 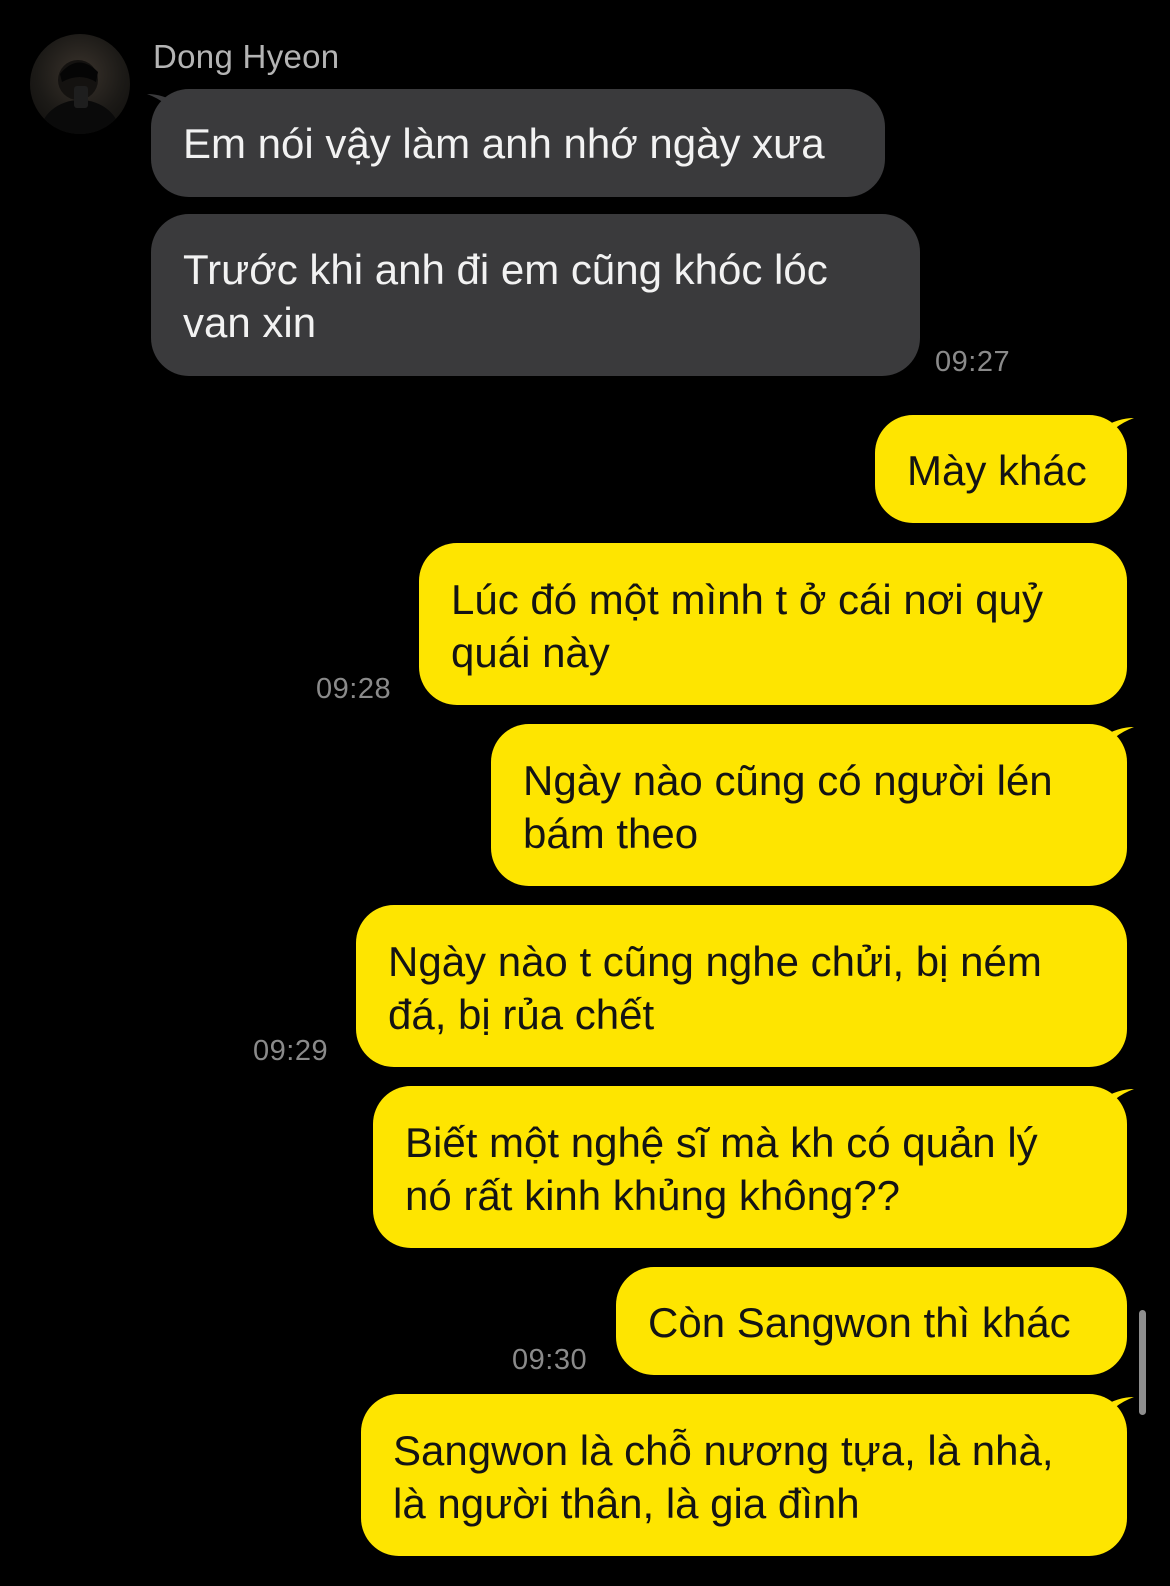 What do you see at coordinates (291, 1051) in the screenshot?
I see `message-timestamp: 09:29` at bounding box center [291, 1051].